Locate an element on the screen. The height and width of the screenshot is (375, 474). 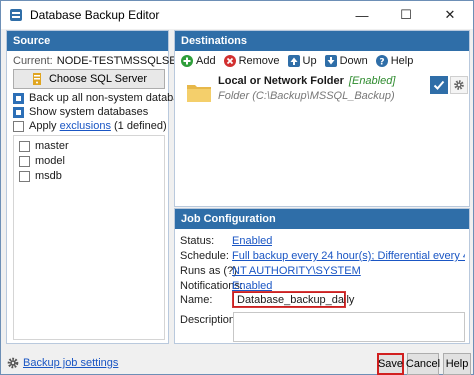
job-name-input: Database_backup_daily is located at coordinates (293, 299).